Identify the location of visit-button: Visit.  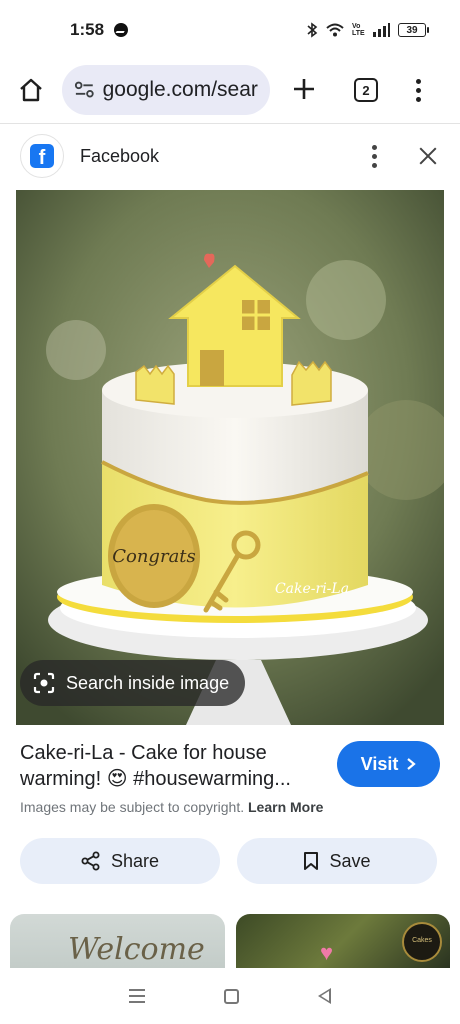
(388, 764).